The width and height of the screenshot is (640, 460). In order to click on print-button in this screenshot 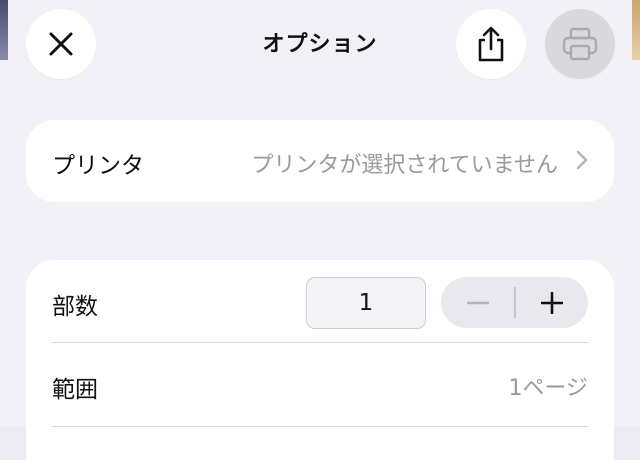, I will do `click(580, 44)`.